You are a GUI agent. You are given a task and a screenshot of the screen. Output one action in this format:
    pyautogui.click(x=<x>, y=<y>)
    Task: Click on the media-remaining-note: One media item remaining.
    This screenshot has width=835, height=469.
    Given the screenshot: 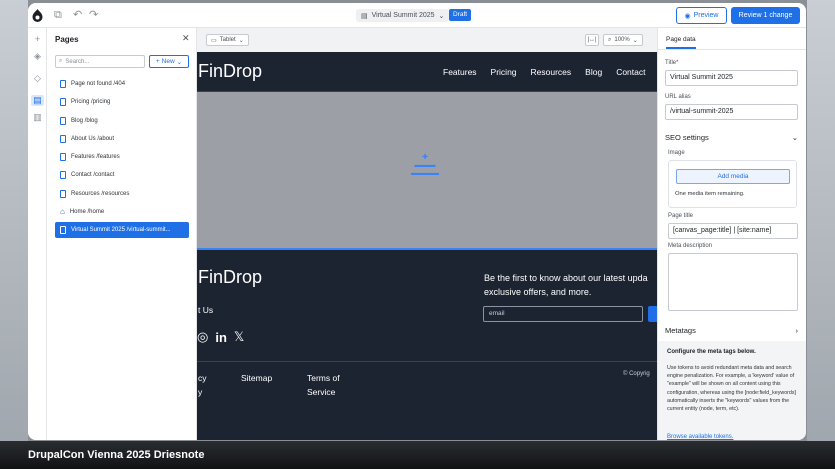 What is the action you would take?
    pyautogui.click(x=710, y=194)
    